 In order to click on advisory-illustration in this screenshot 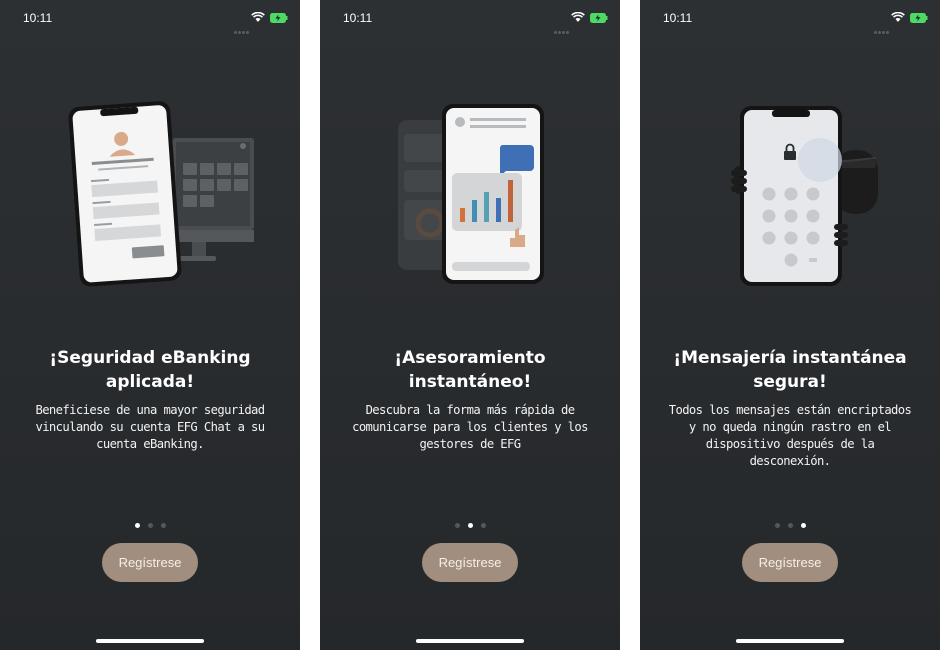, I will do `click(471, 194)`.